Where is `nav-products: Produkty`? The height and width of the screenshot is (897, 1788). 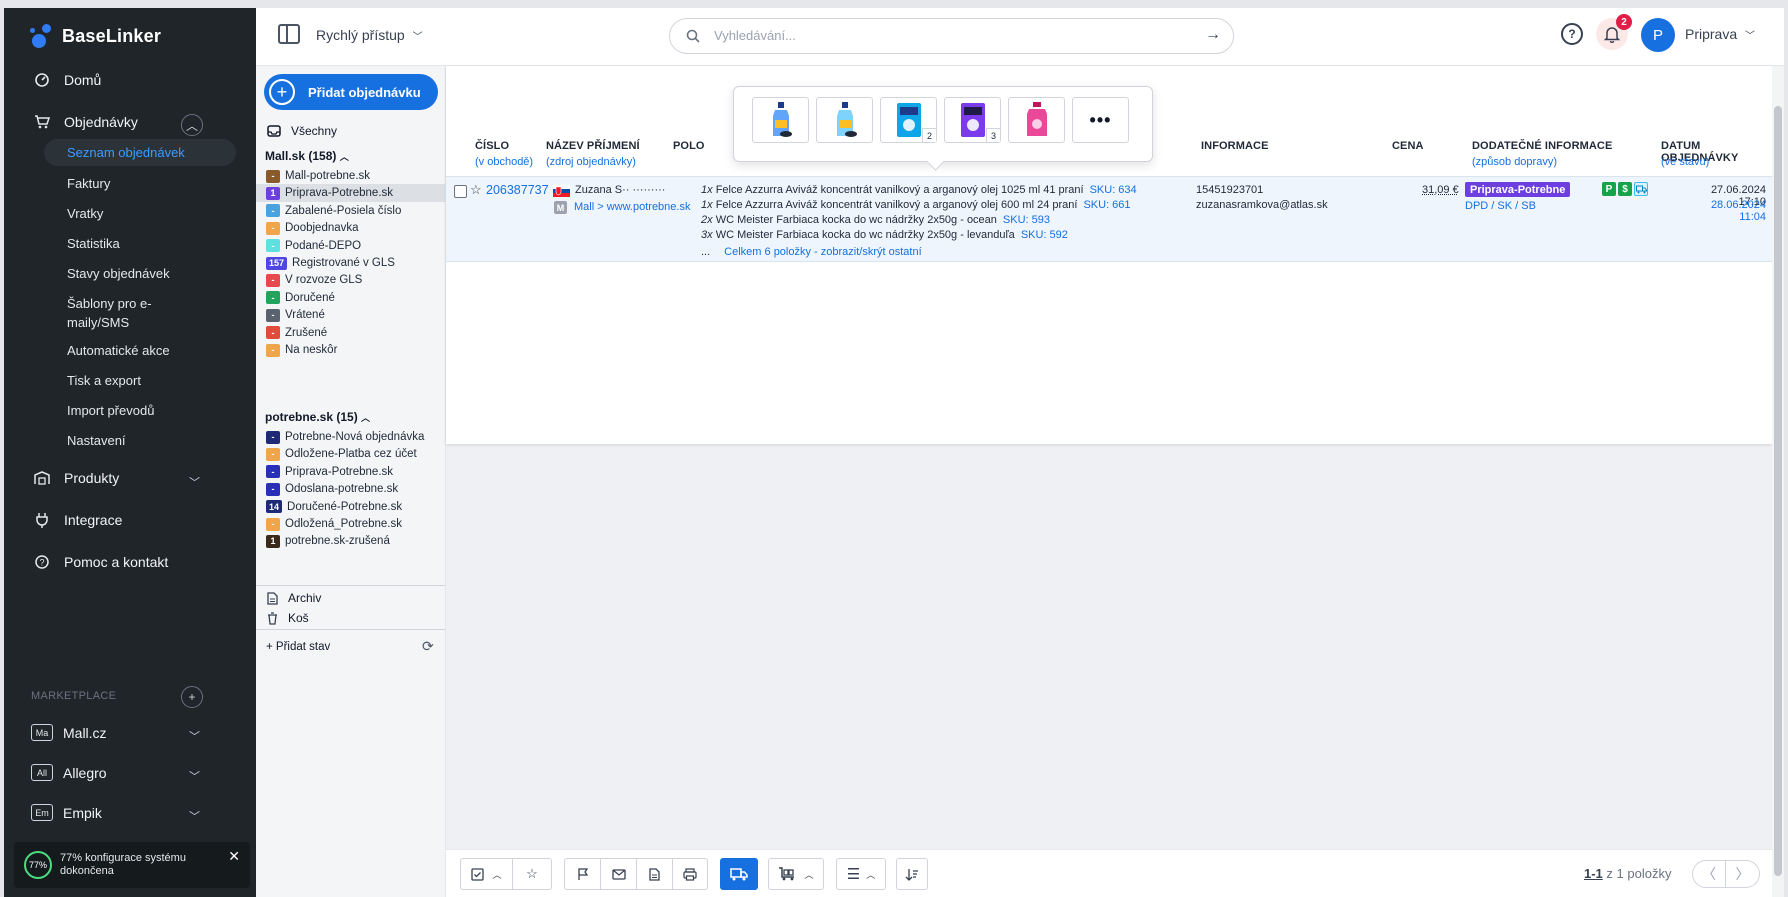 nav-products: Produkty is located at coordinates (76, 478).